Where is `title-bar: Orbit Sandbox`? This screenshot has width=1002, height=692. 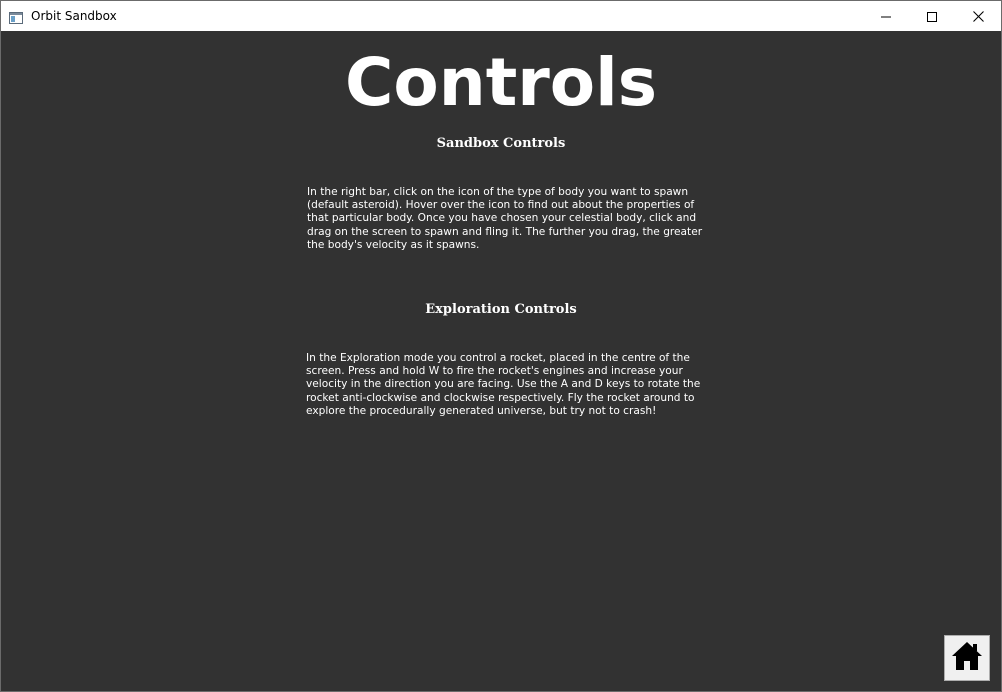 title-bar: Orbit Sandbox is located at coordinates (501, 15).